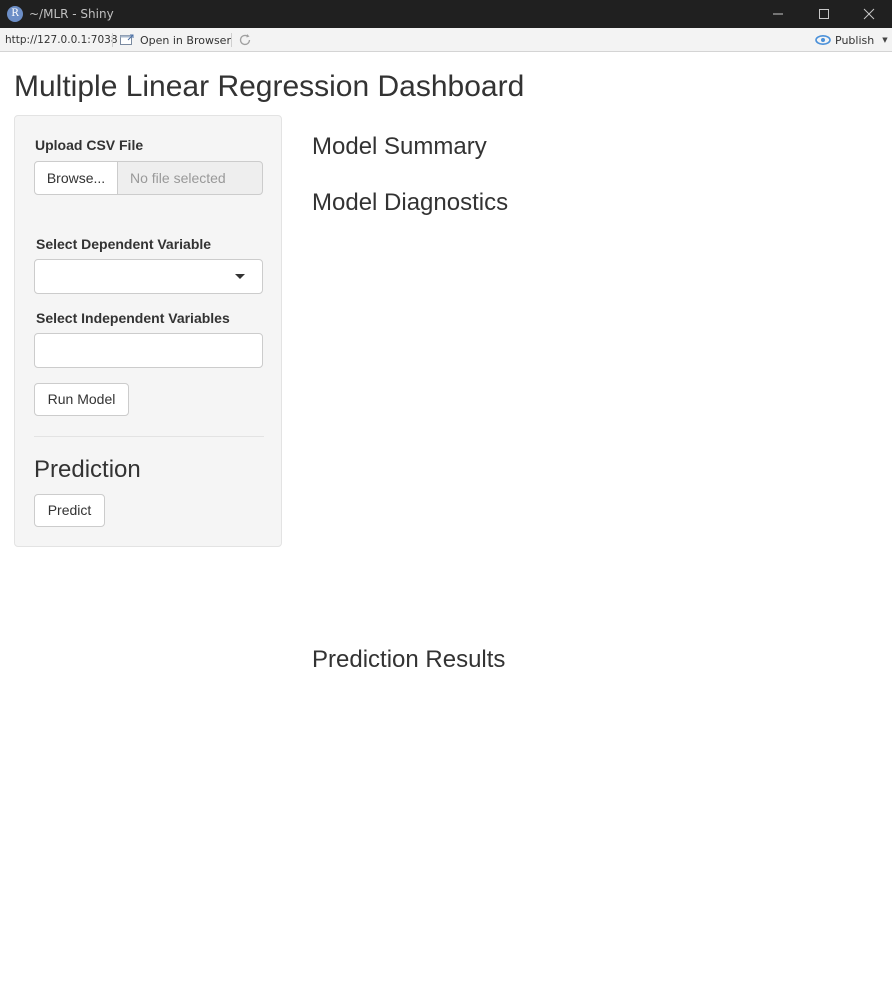 The image size is (892, 999). What do you see at coordinates (399, 146) in the screenshot?
I see `model-summary-heading: Model Summary` at bounding box center [399, 146].